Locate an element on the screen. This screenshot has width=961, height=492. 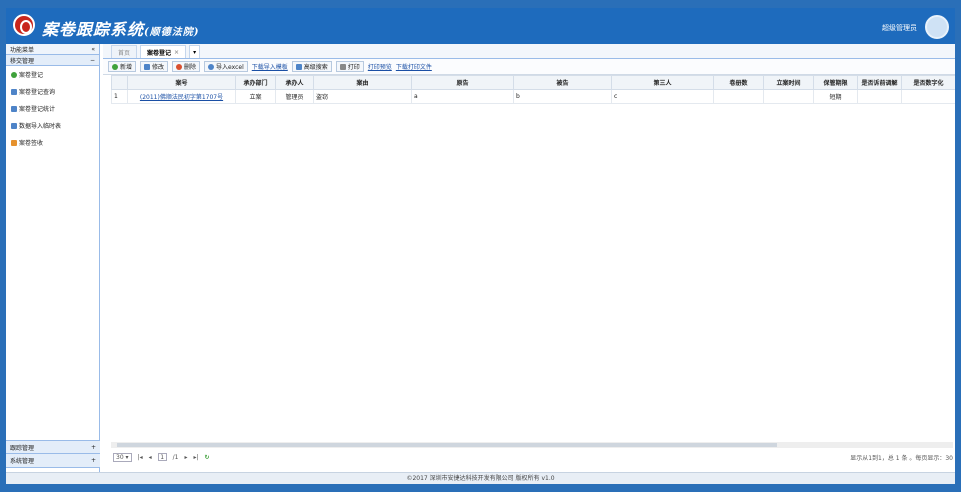
column-header: 案号 is located at coordinates (181, 82).